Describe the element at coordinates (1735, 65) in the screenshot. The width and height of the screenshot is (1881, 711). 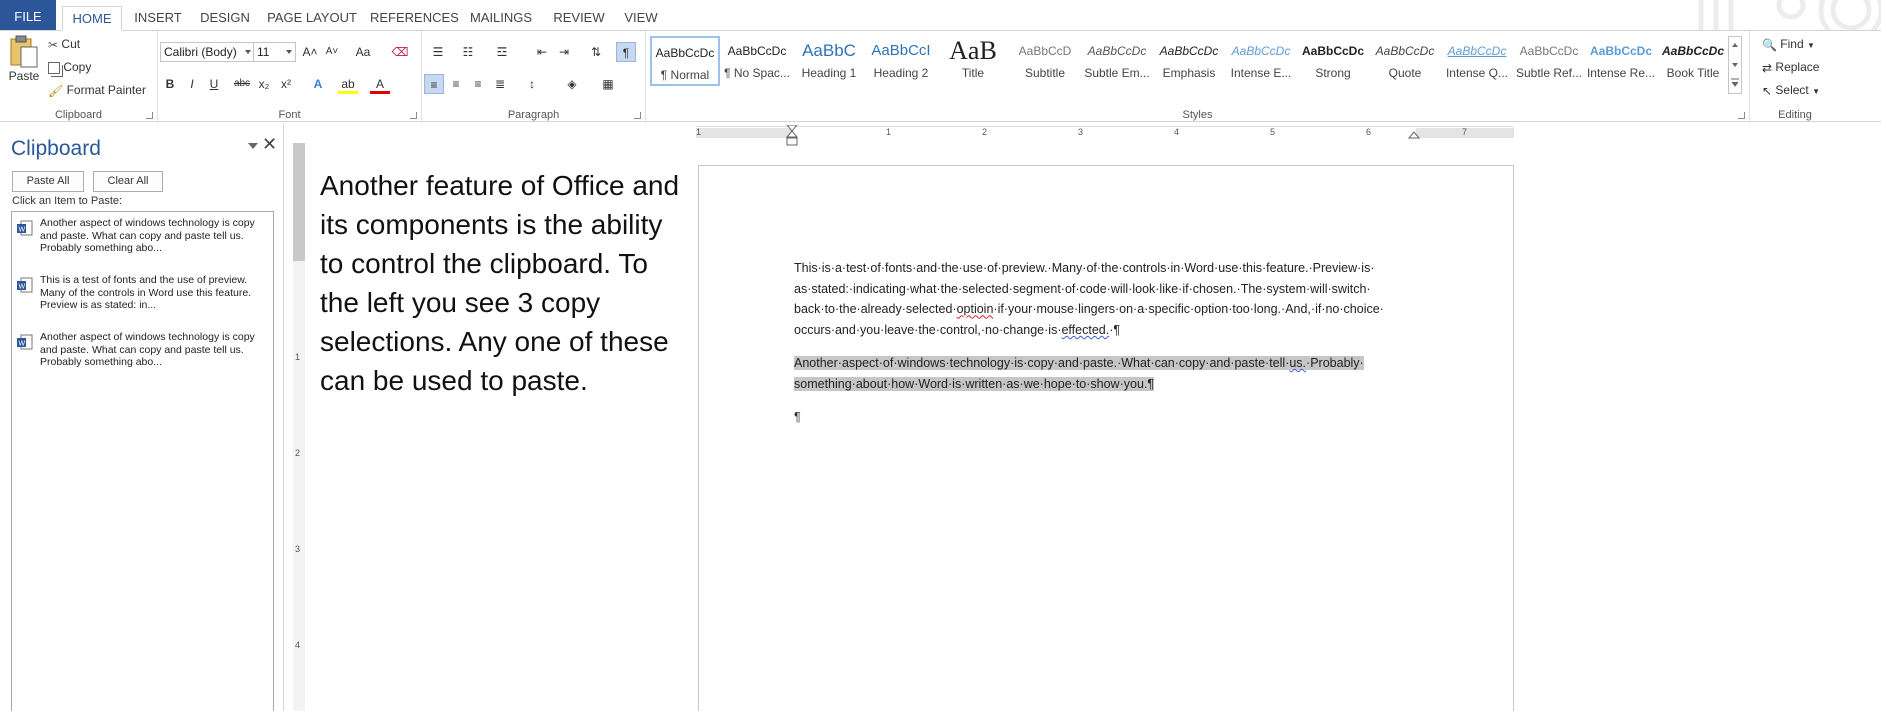
I see `styles-gallery-scrollbar` at that location.